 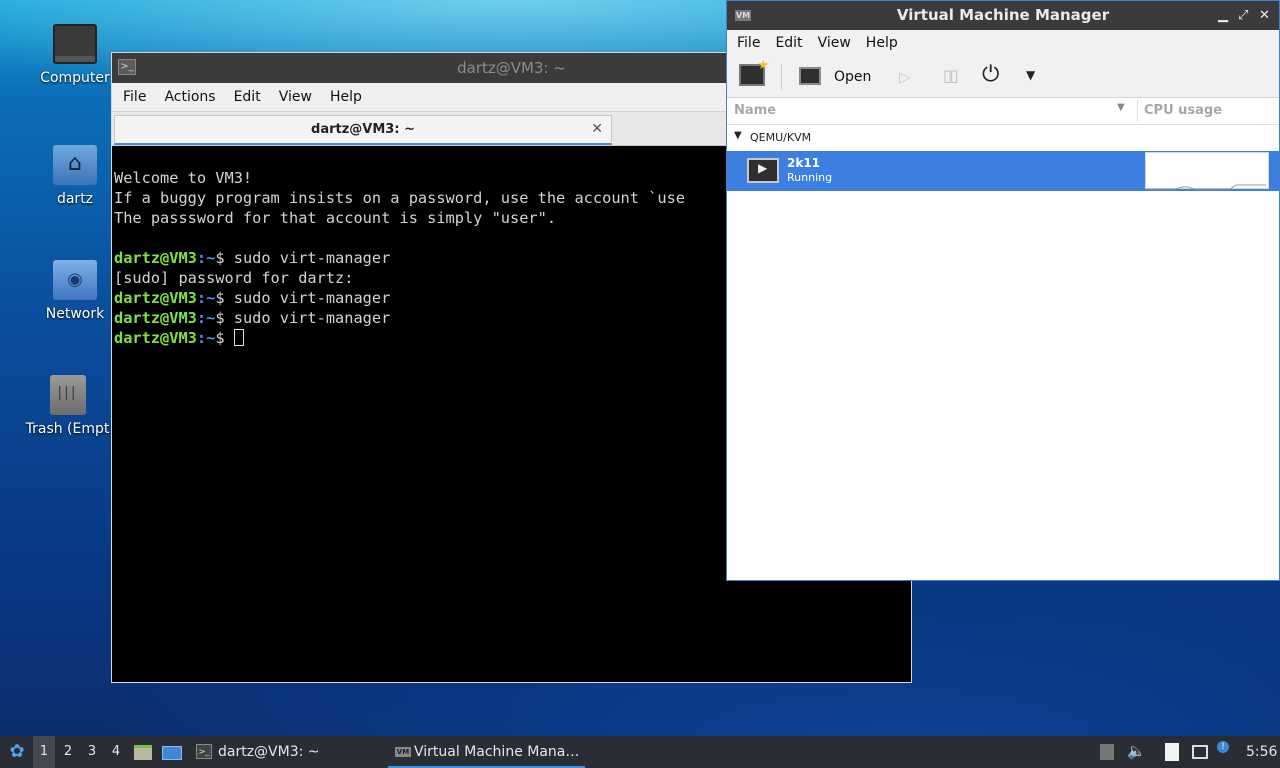 What do you see at coordinates (990, 74) in the screenshot?
I see `power-icon: ⏻` at bounding box center [990, 74].